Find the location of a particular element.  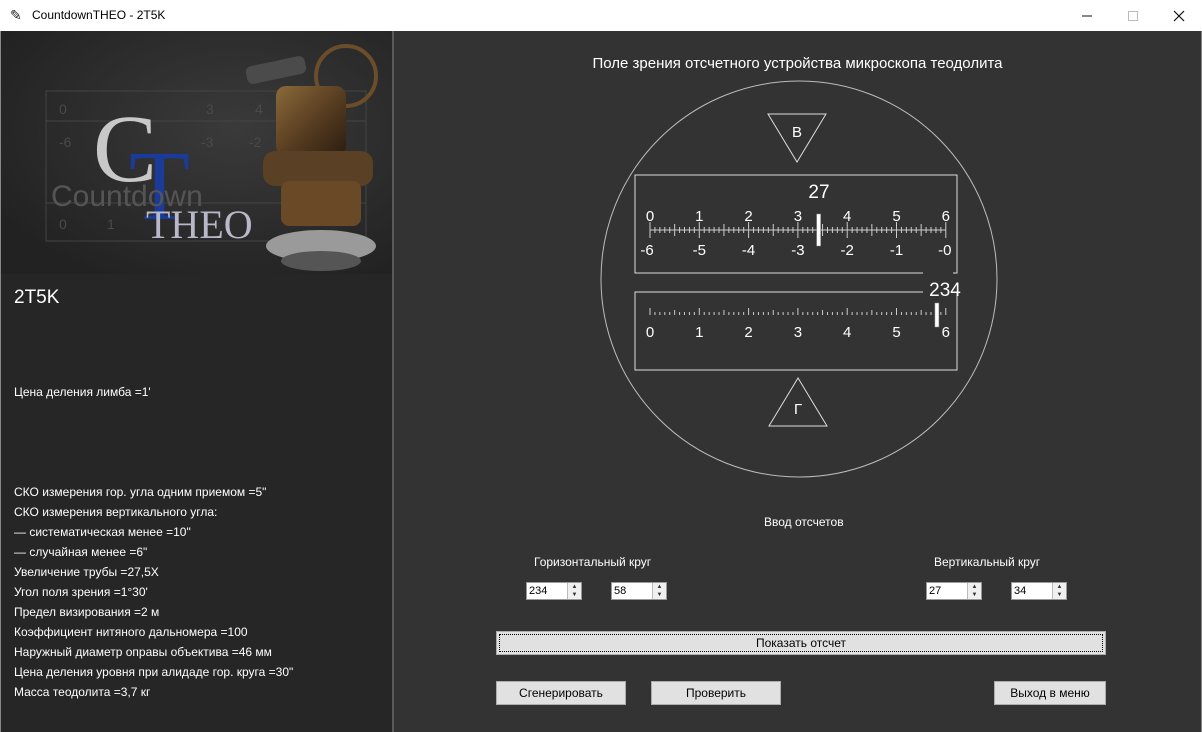

vertical-degrees-input is located at coordinates (948, 591).